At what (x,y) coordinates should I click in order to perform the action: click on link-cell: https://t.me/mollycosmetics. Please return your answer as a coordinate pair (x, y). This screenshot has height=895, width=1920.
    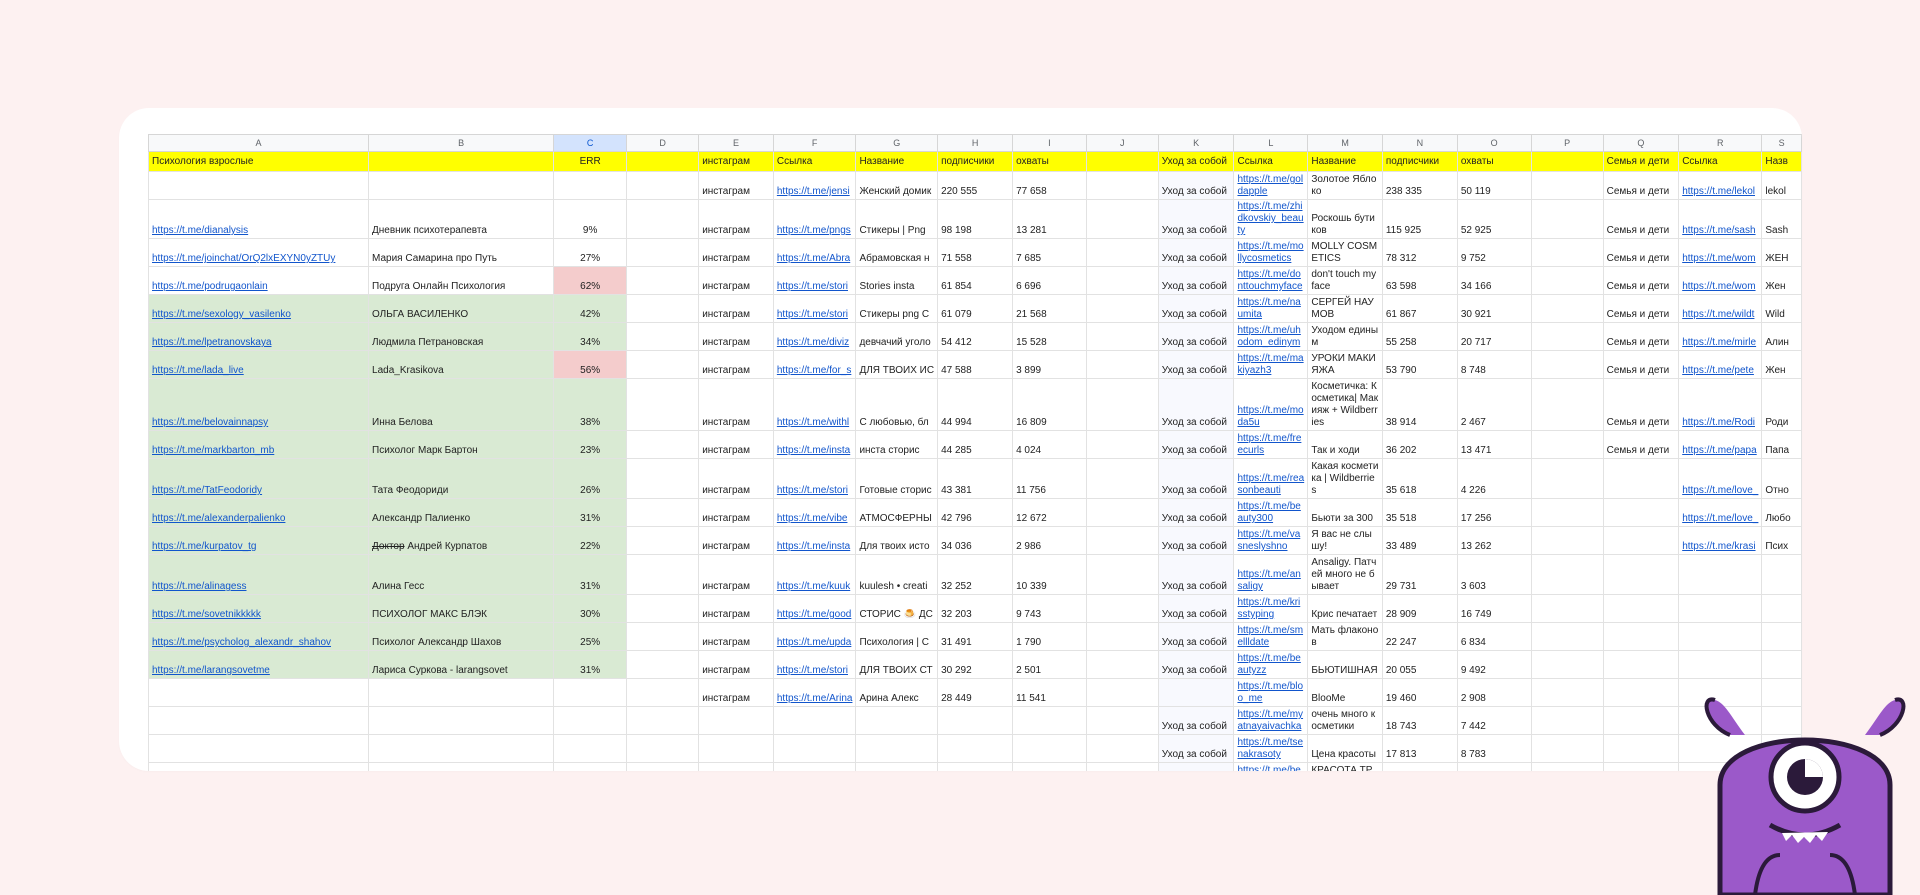
    Looking at the image, I should click on (1271, 252).